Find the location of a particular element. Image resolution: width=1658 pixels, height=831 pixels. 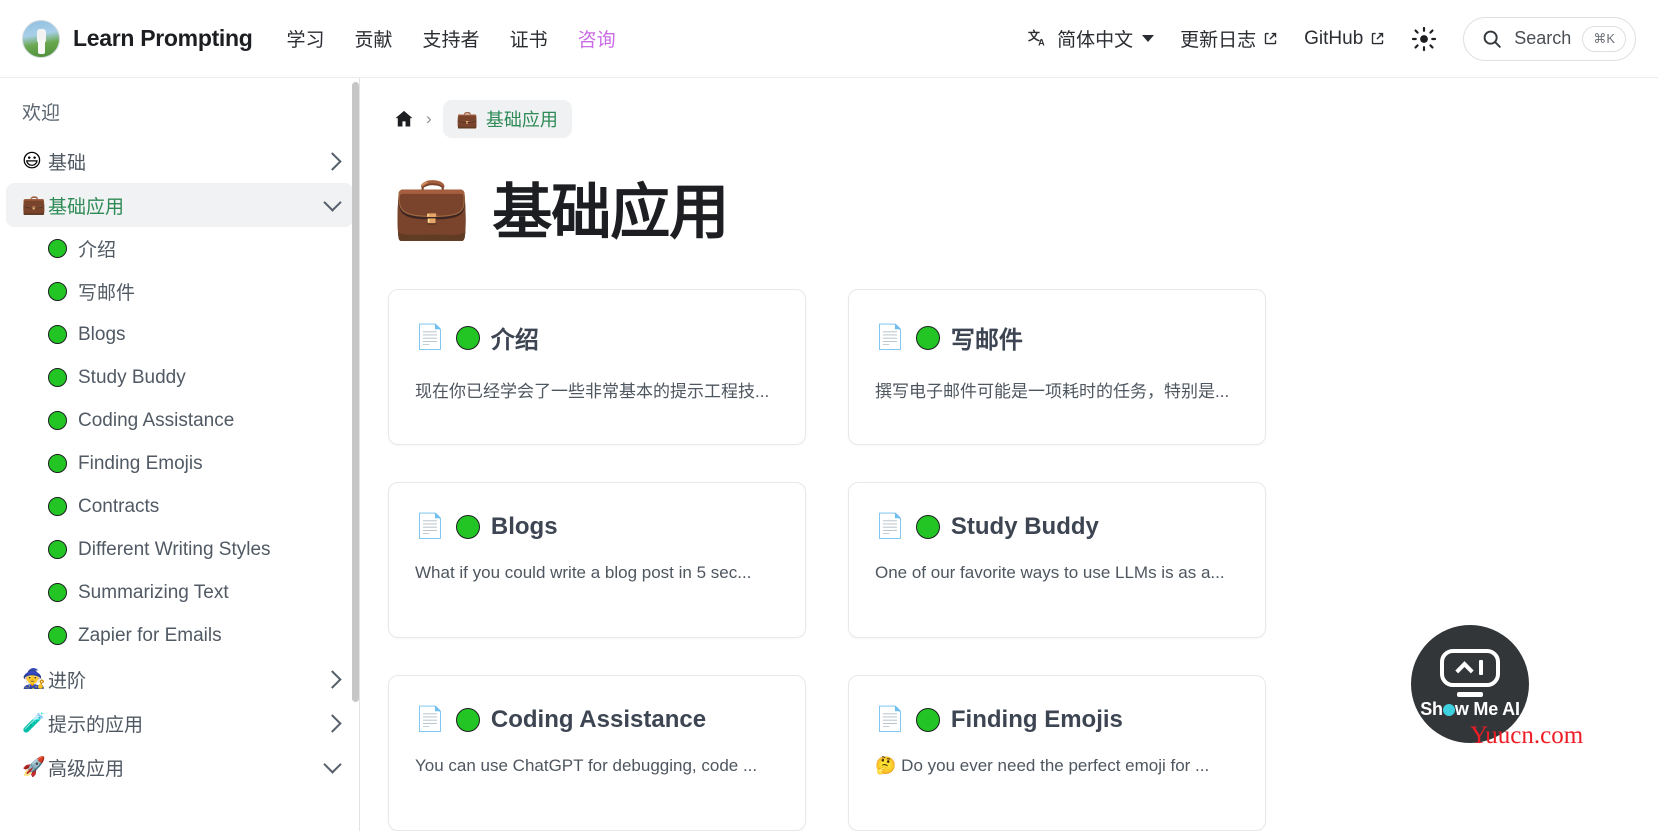

sidebar-subitem-study-buddy: Study Buddy is located at coordinates (179, 377).